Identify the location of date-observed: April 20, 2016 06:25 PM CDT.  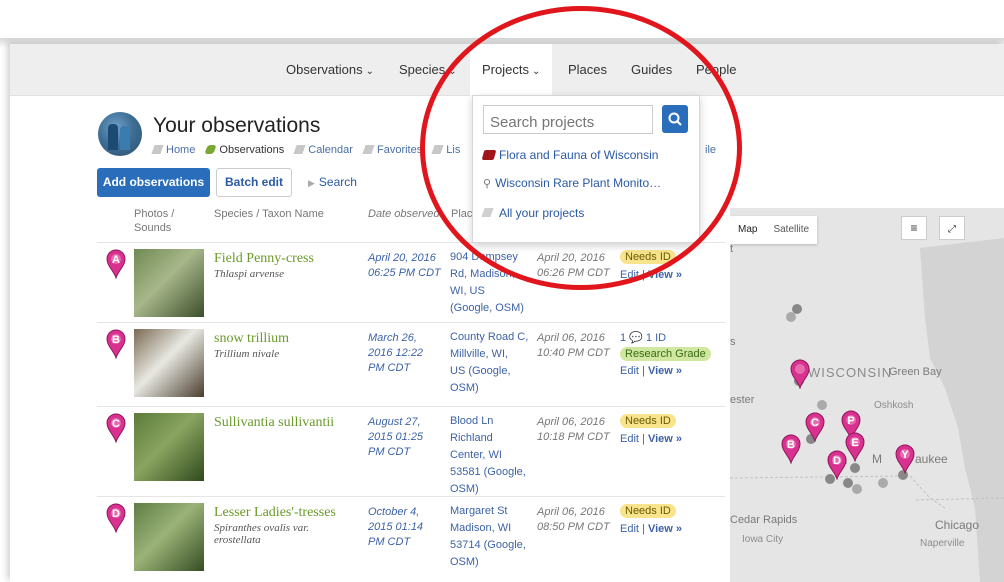
(404, 265).